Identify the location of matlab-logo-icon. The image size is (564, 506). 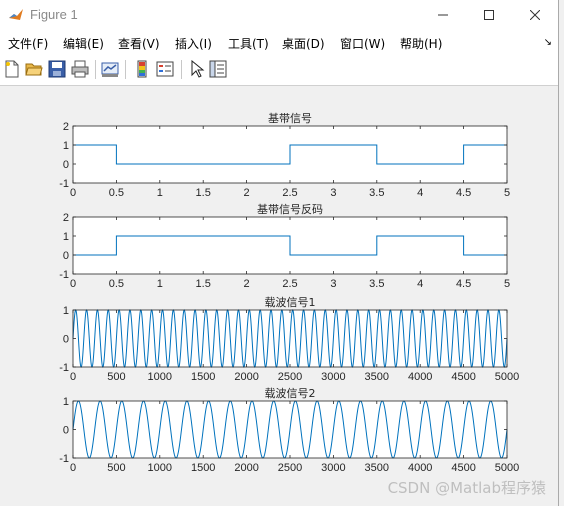
(16, 14).